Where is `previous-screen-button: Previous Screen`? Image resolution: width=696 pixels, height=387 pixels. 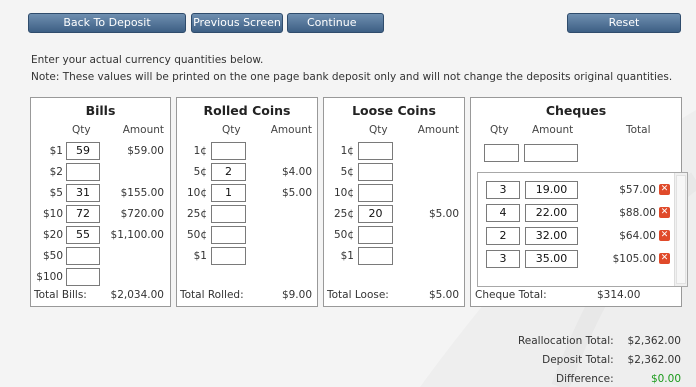
previous-screen-button: Previous Screen is located at coordinates (237, 23).